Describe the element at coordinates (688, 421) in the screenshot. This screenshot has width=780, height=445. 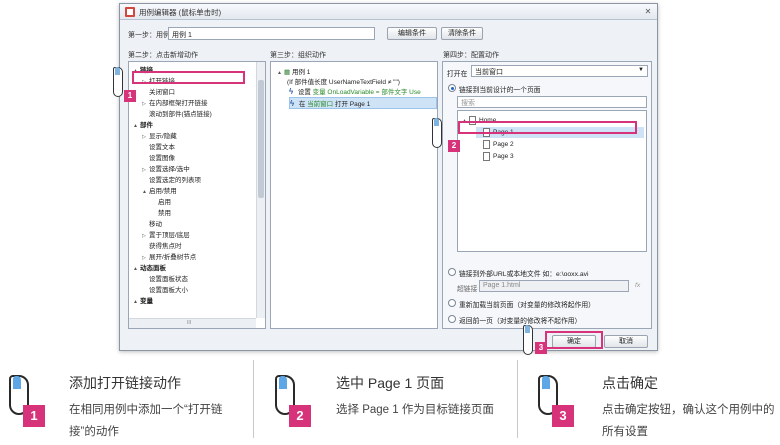
I see `step-description: 点击确定按钮，确认这个用例中的所有设置` at that location.